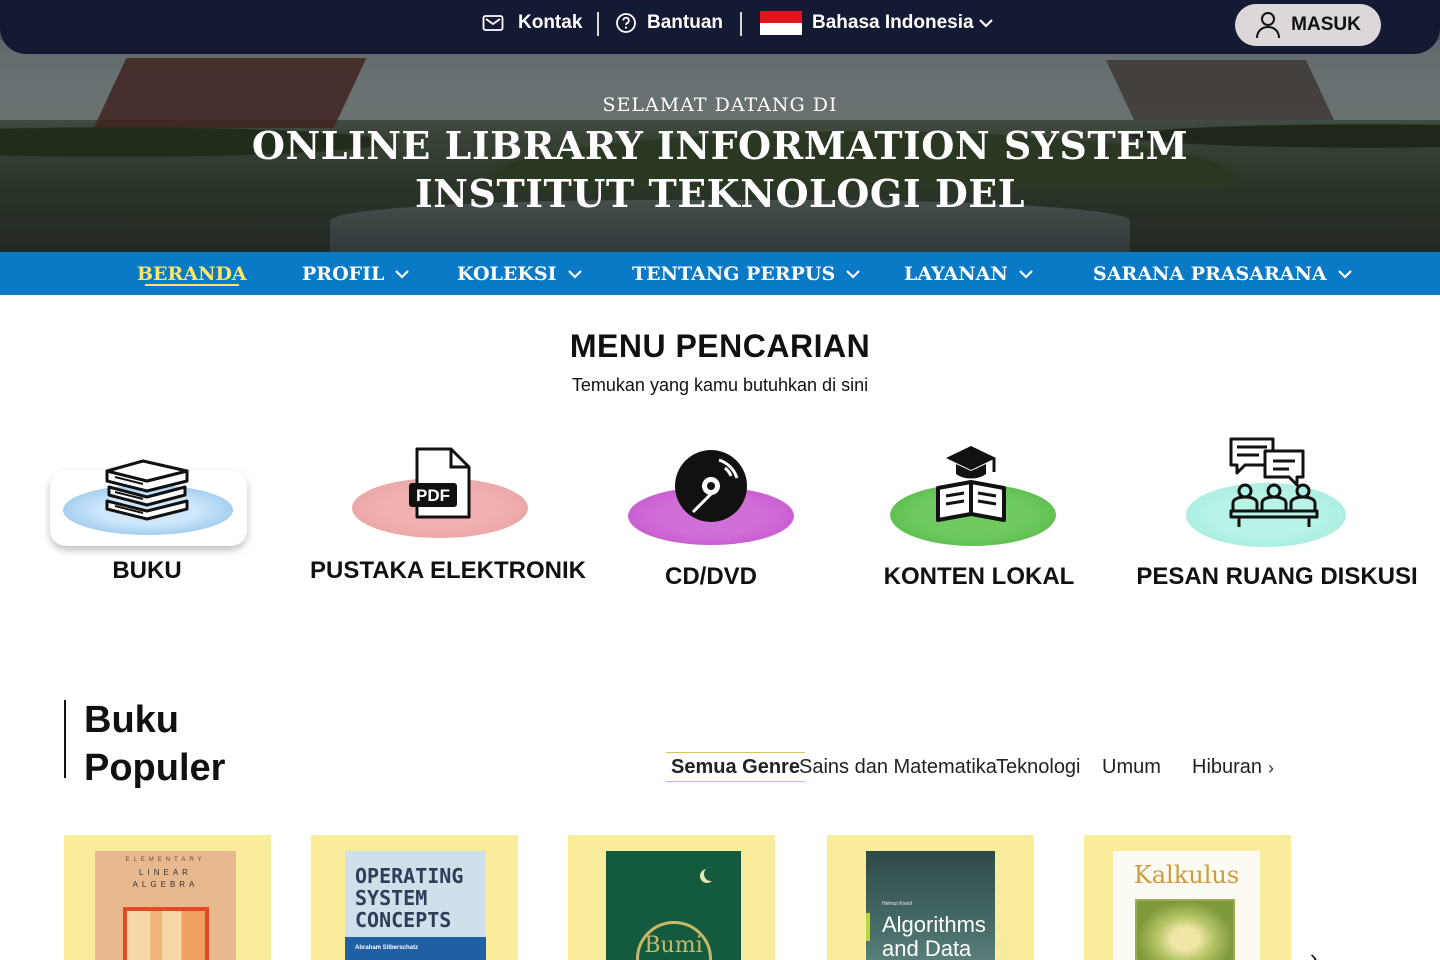 This screenshot has height=960, width=1440. I want to click on category-label: PUSTAKA ELEKTRONIK, so click(448, 570).